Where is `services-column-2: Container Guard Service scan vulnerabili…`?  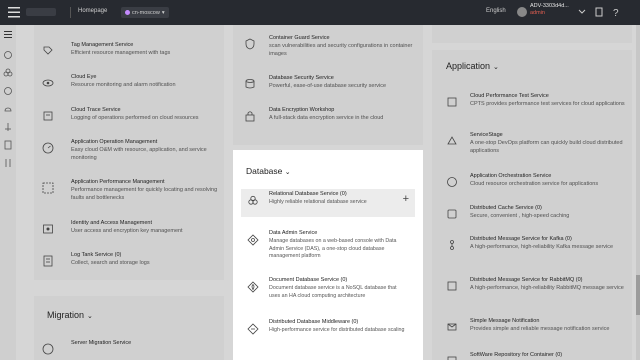 services-column-2: Container Guard Service scan vulnerabili… is located at coordinates (328, 85).